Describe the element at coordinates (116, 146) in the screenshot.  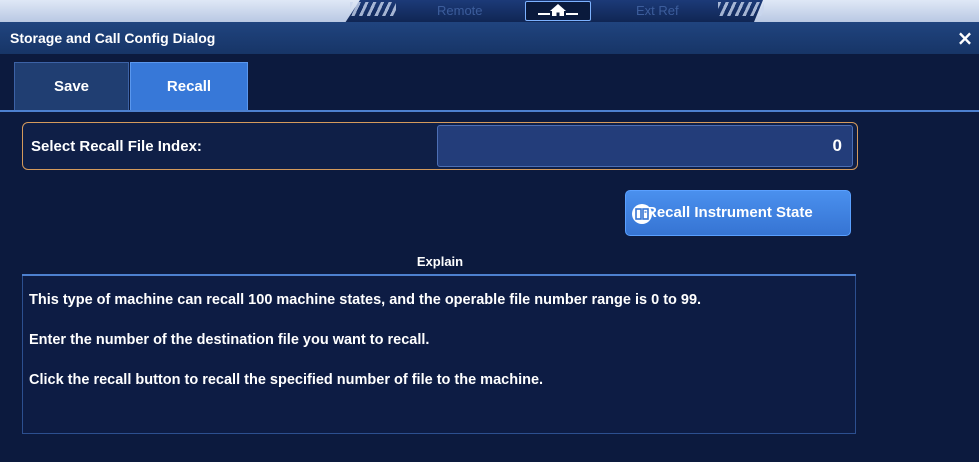
I see `recall-index-label: Select Recall File Index:` at that location.